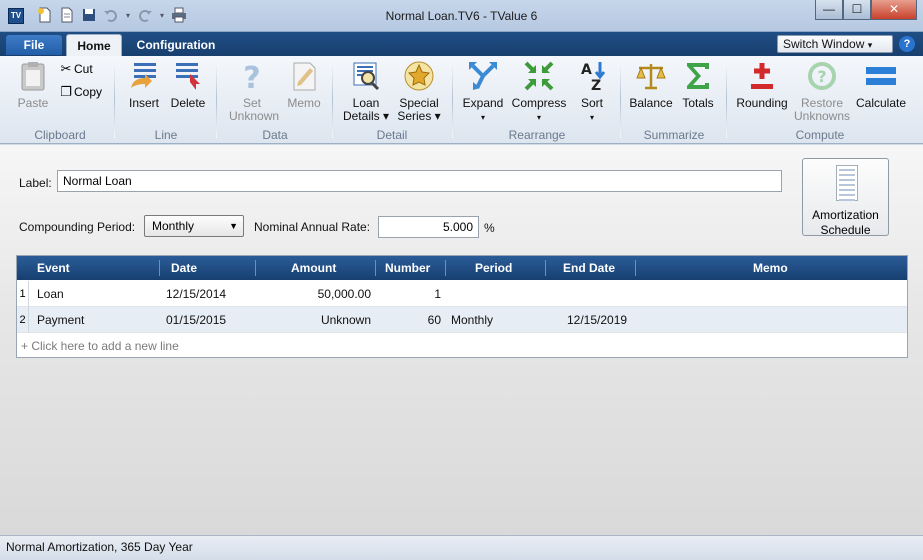 This screenshot has width=923, height=560. What do you see at coordinates (275, 135) in the screenshot?
I see `group-label-data: Data` at bounding box center [275, 135].